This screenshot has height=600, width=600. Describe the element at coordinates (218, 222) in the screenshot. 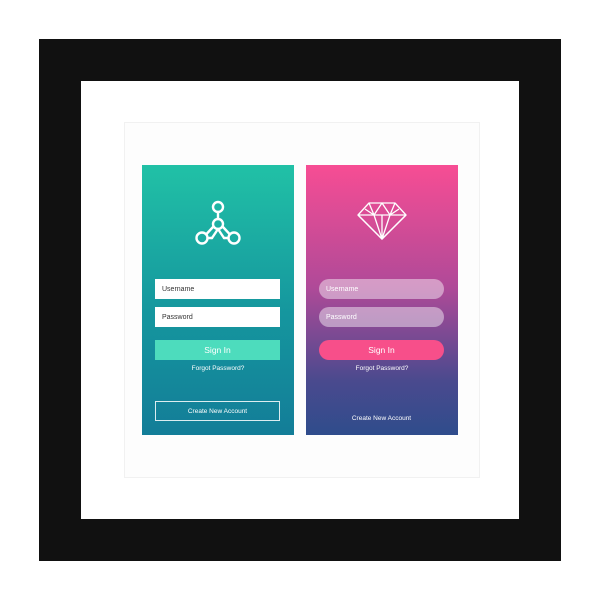

I see `molecule-icon` at that location.